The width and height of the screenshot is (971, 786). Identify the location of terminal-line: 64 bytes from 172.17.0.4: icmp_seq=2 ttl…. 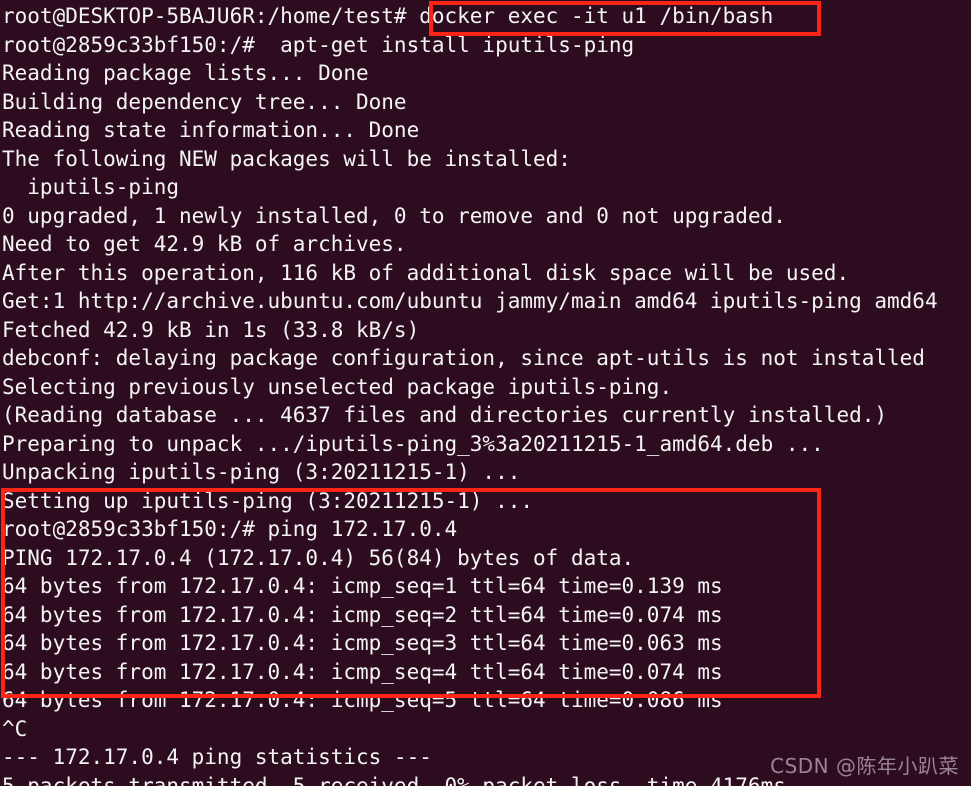
(362, 614).